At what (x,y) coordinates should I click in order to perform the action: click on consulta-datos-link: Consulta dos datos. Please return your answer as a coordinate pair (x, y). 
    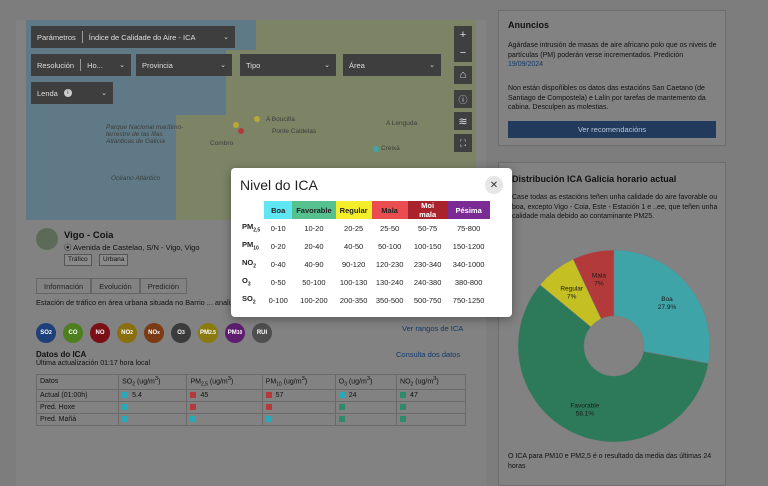
    Looking at the image, I should click on (428, 354).